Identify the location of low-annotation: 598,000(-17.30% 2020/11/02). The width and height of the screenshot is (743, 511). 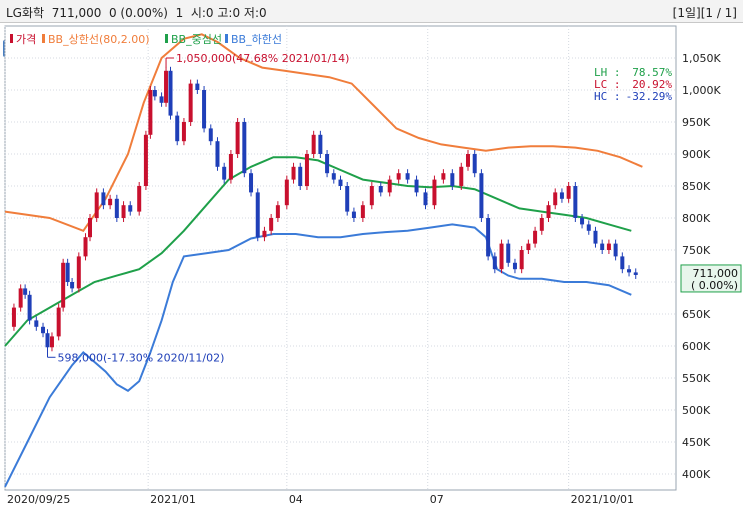
(140, 357).